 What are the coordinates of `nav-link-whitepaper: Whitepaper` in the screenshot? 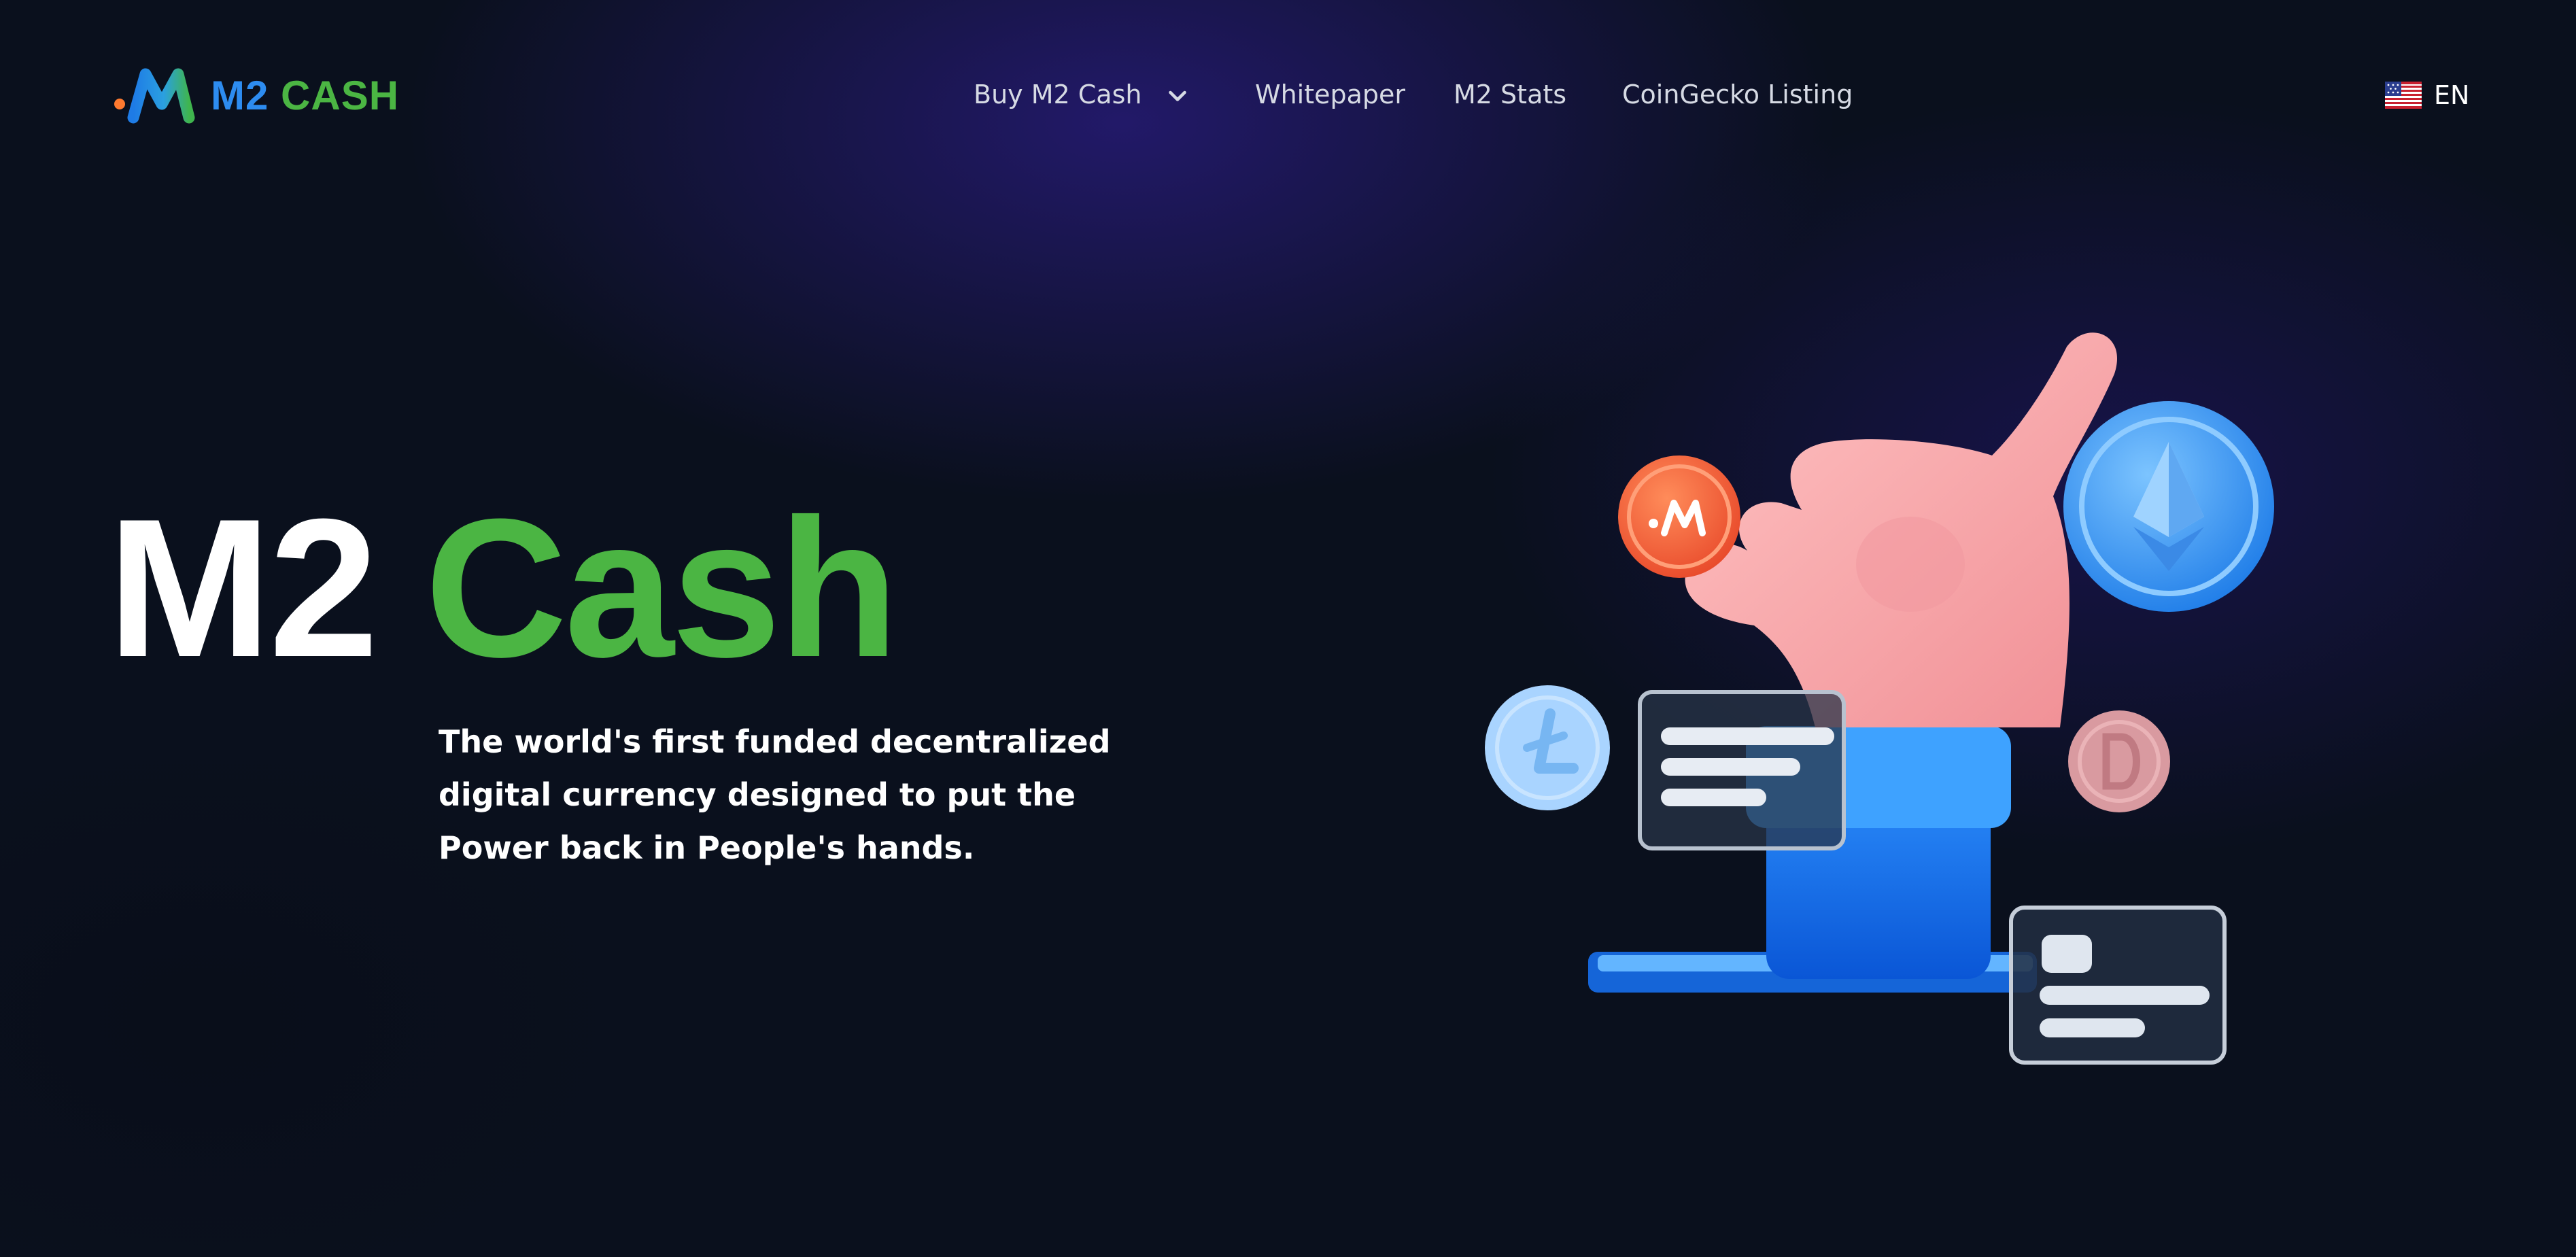 It's located at (1330, 94).